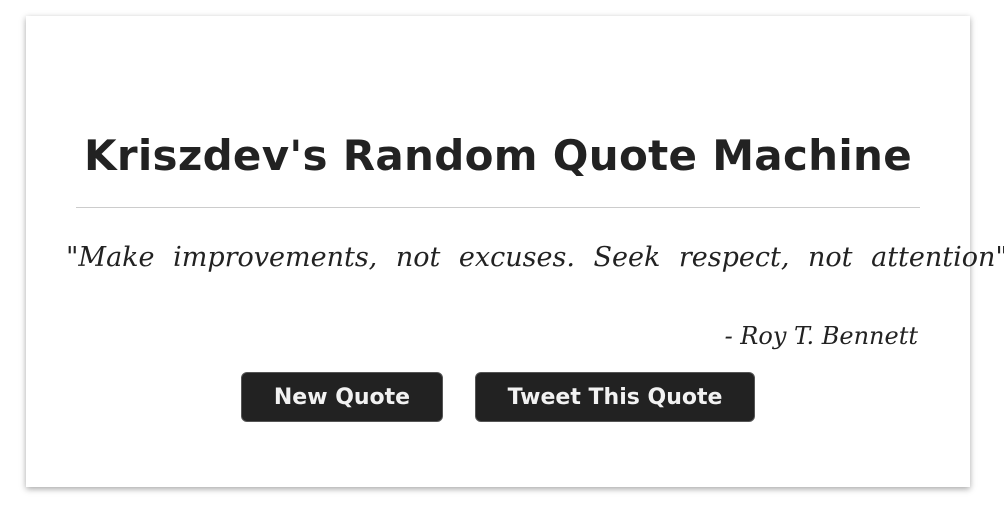 The height and width of the screenshot is (516, 1004). I want to click on quote-author: - Roy T. Bennett, so click(821, 336).